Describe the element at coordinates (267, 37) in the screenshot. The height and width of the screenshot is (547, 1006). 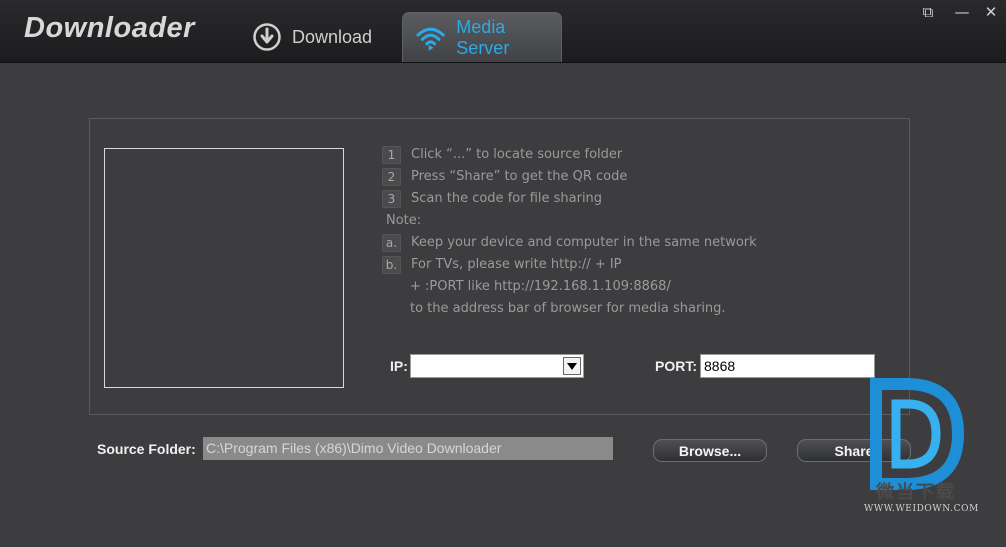
I see `download-arrow-icon` at that location.